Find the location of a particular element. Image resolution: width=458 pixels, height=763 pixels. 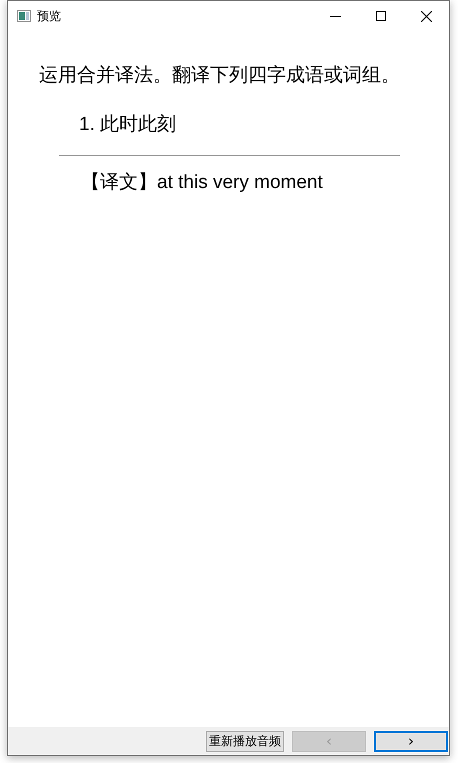

app-icon is located at coordinates (24, 16).